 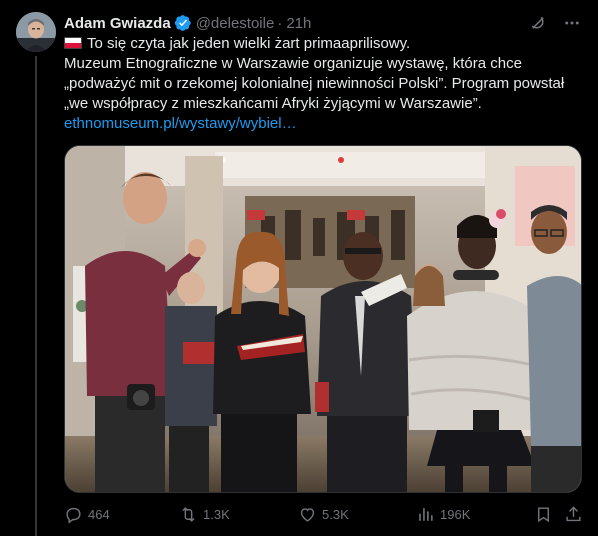 What do you see at coordinates (455, 514) in the screenshot?
I see `view-count: 196K` at bounding box center [455, 514].